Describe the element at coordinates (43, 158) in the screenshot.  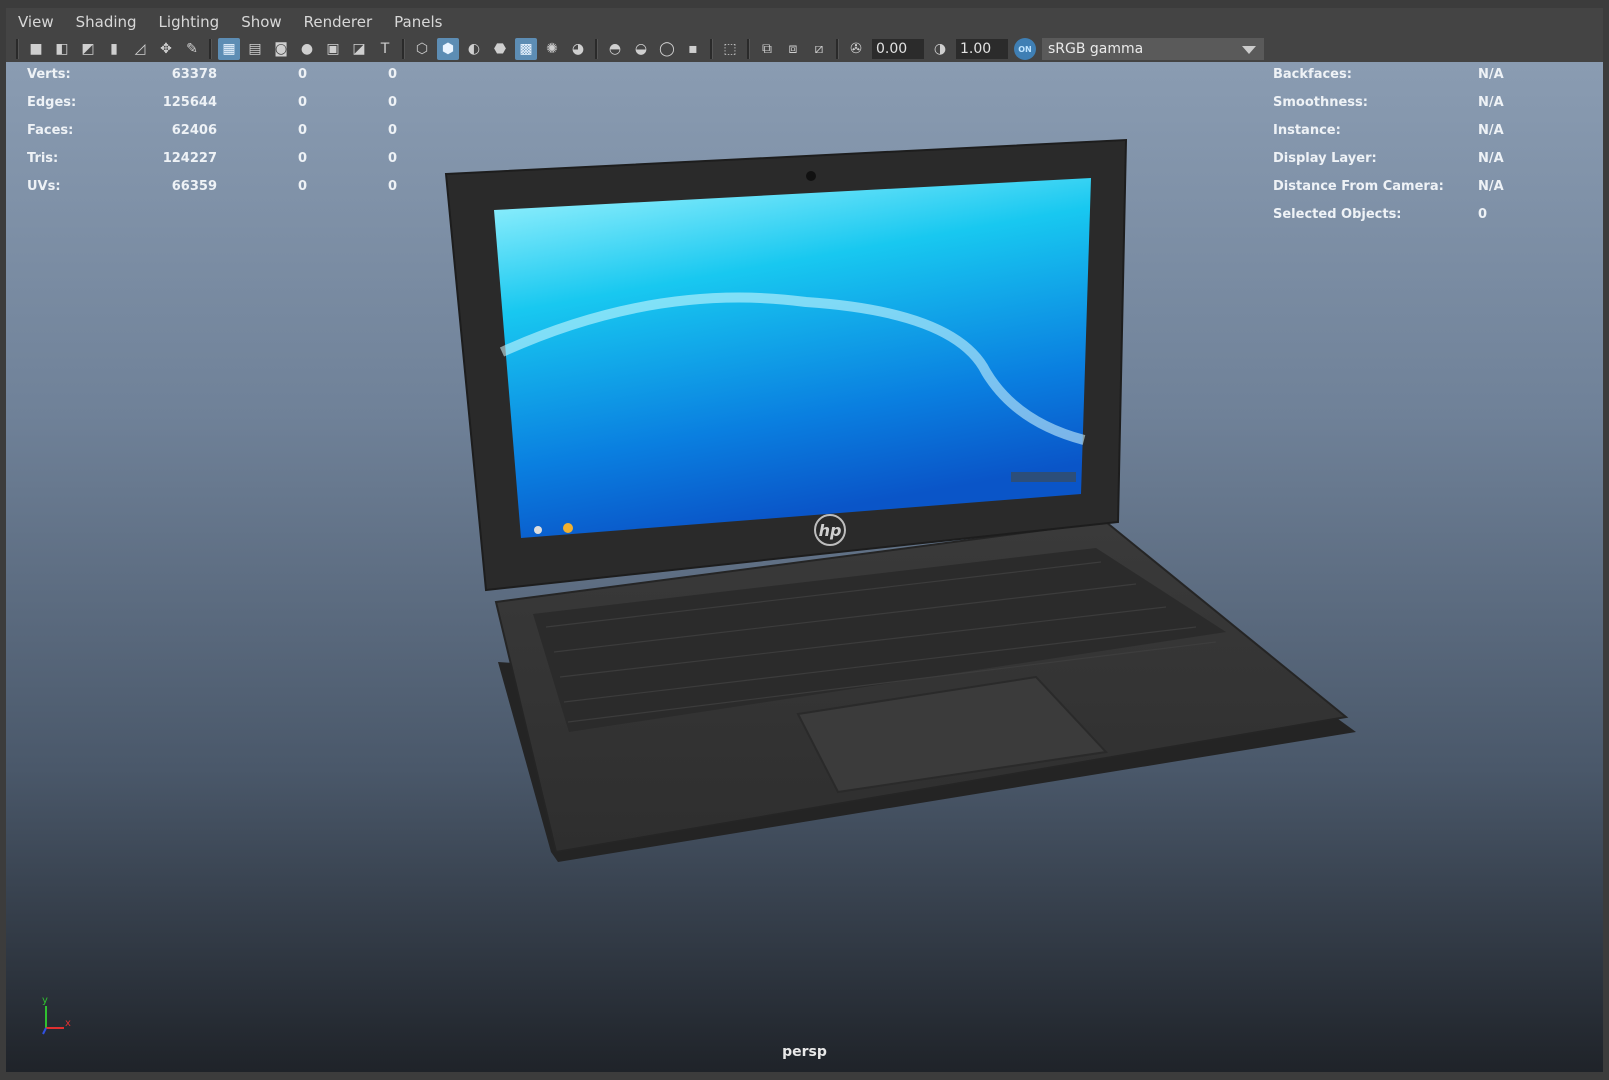
I see `hud-label: Tris:` at that location.